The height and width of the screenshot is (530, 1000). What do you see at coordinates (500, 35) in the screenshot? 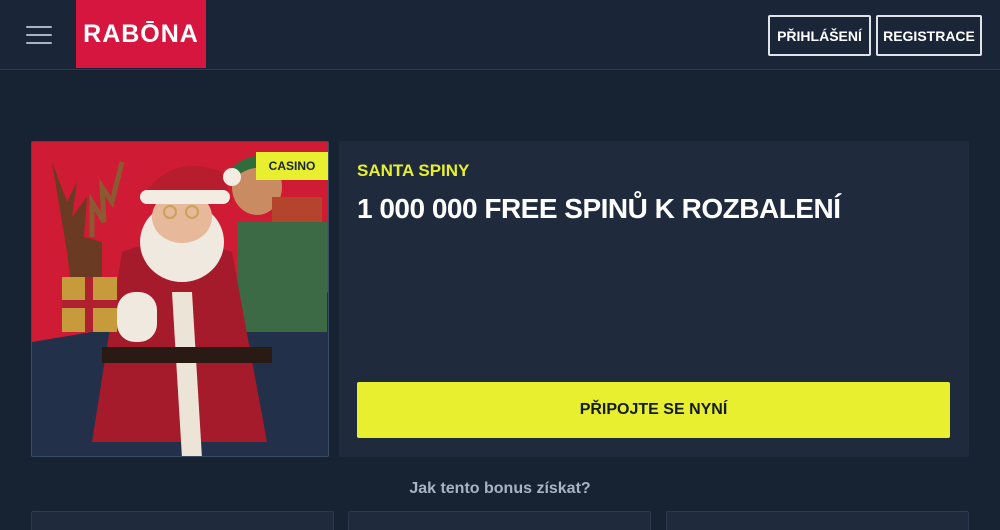
I see `top-header: RABŌNA PŘIHLÁŠENÍ REGISTRACE` at bounding box center [500, 35].